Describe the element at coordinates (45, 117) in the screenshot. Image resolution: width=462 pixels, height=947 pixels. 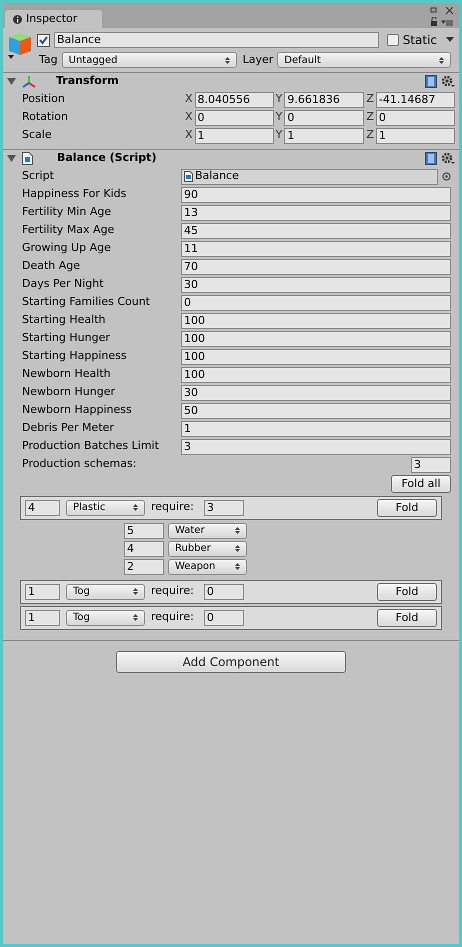
I see `field-label: Rotation` at that location.